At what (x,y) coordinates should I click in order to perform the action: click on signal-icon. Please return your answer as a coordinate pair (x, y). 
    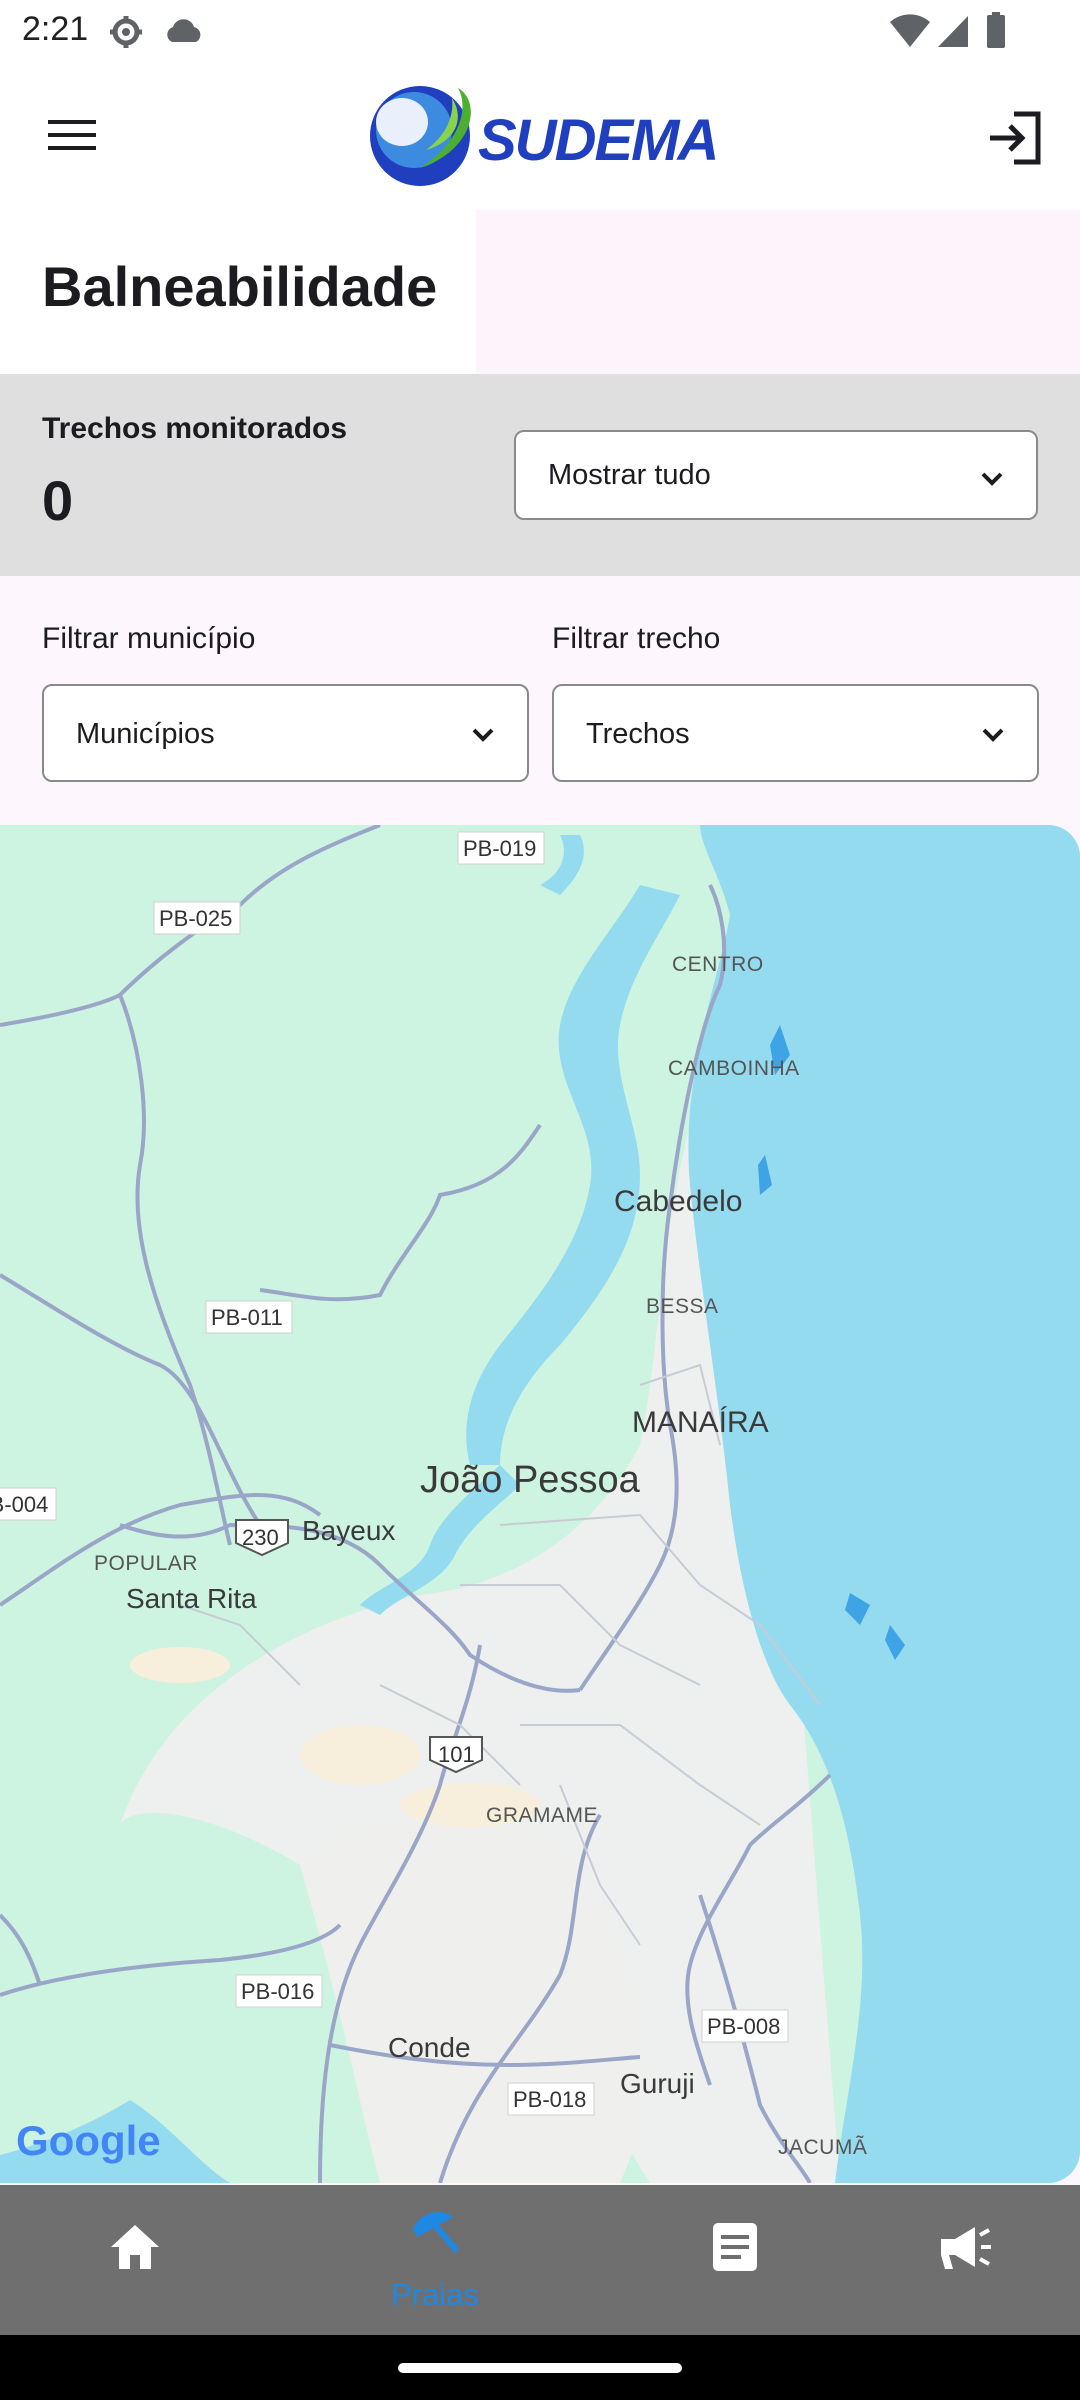
    Looking at the image, I should click on (953, 31).